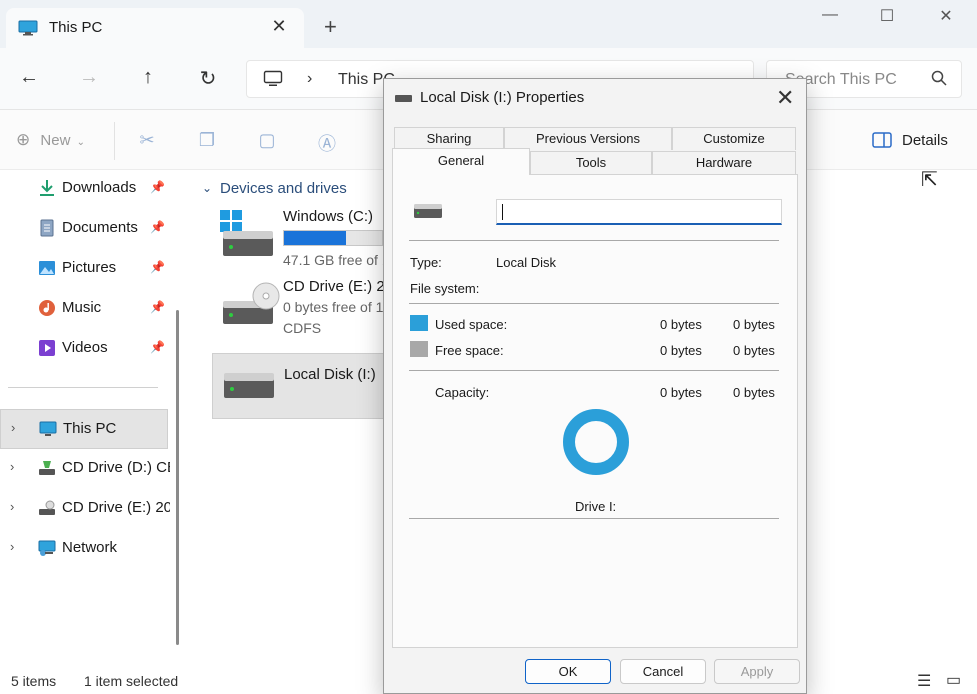 This screenshot has width=977, height=694. Describe the element at coordinates (502, 212) in the screenshot. I see `text-caret` at that location.